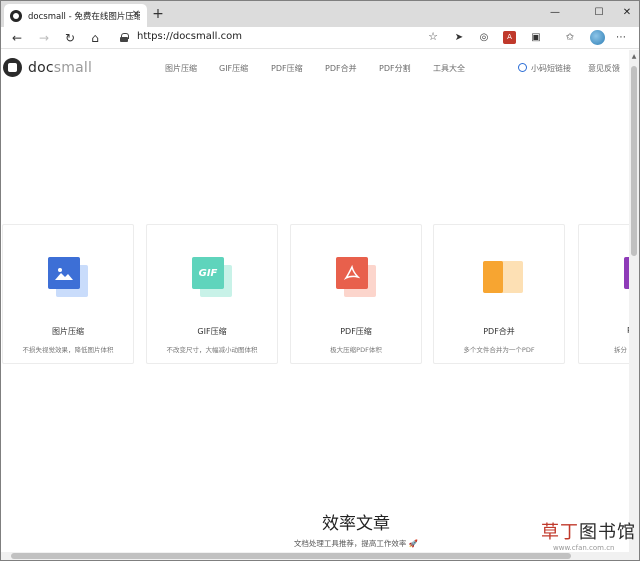  Describe the element at coordinates (136, 15) in the screenshot. I see `tab-close-icon: ✕` at that location.